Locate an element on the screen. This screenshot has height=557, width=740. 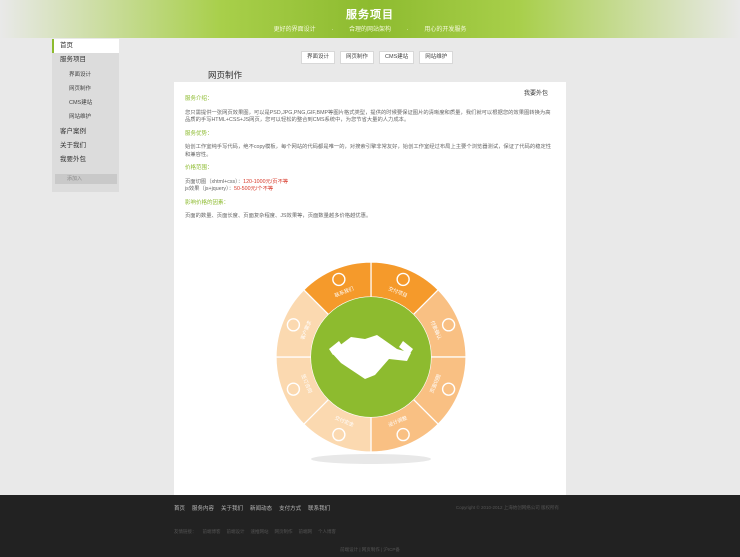
footer-link-contact: 联系我们 is located at coordinates (319, 509).